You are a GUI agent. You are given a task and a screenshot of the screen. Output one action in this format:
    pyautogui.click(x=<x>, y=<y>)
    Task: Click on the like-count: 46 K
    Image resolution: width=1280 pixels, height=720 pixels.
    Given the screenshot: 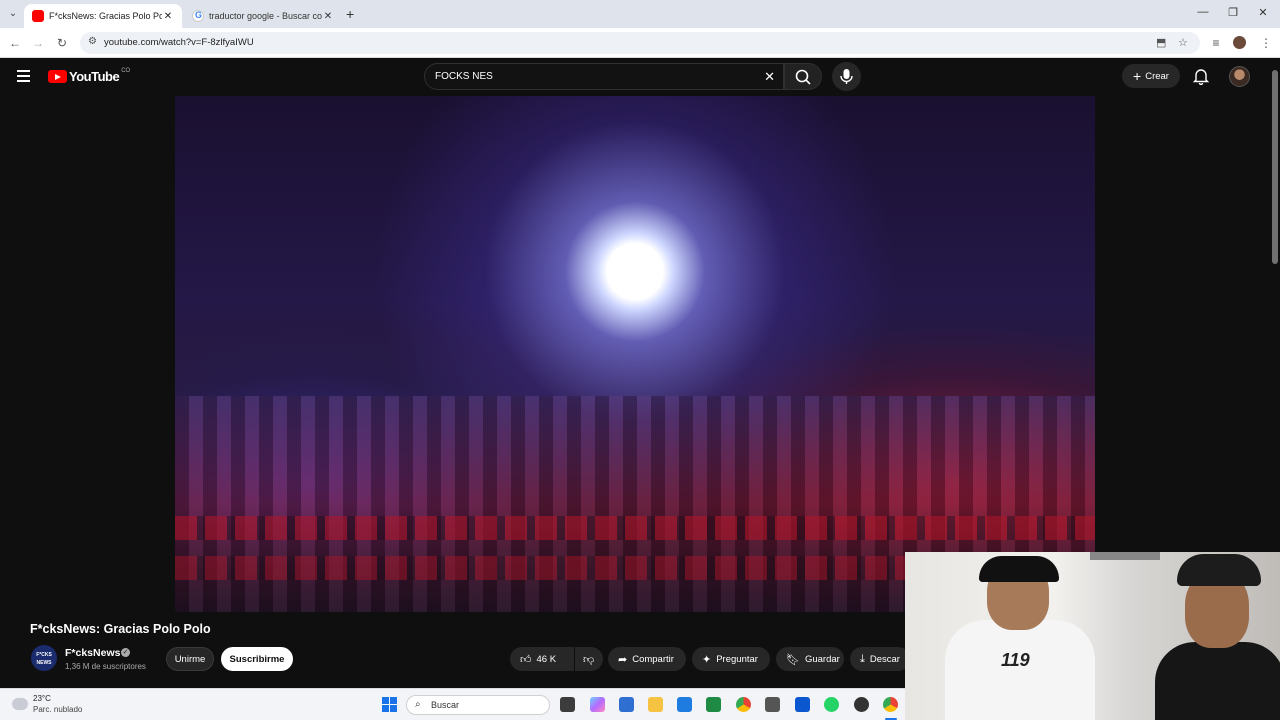 What is the action you would take?
    pyautogui.click(x=546, y=659)
    